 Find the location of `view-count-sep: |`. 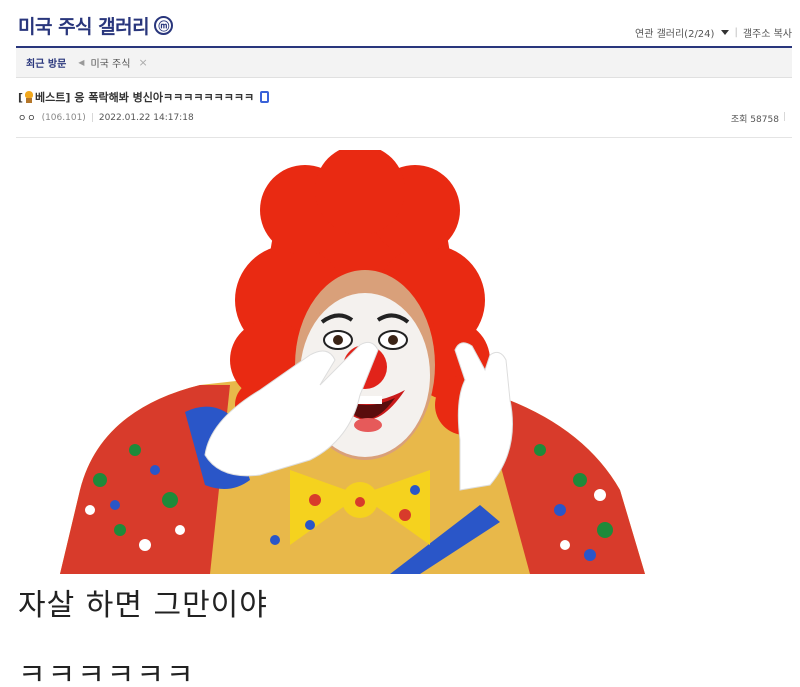

view-count-sep: | is located at coordinates (784, 117).